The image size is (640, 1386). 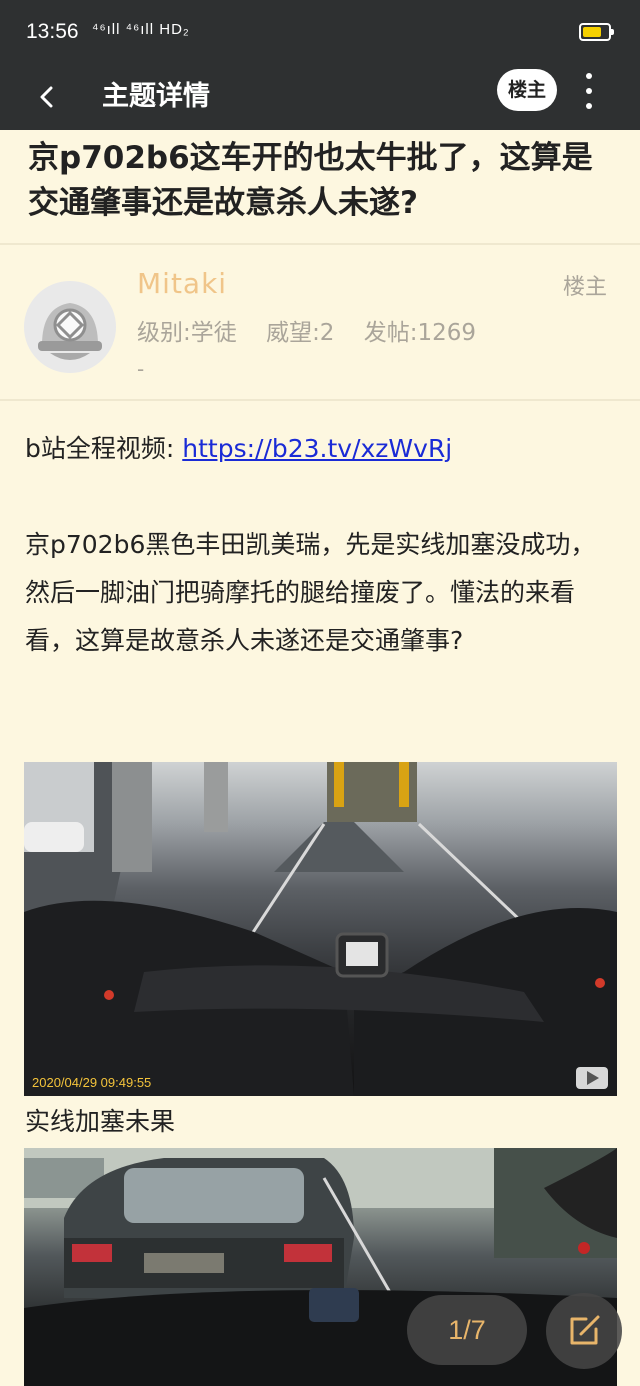 What do you see at coordinates (156, 96) in the screenshot?
I see `page-title: 主题详情` at bounding box center [156, 96].